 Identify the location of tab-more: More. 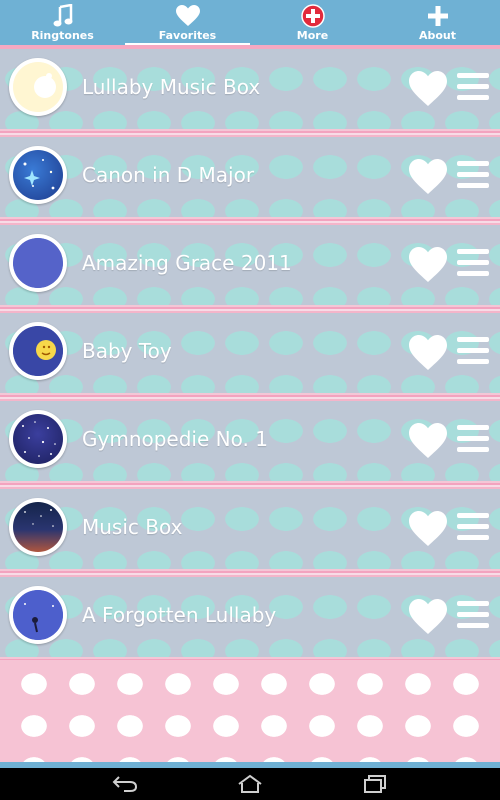
(312, 22).